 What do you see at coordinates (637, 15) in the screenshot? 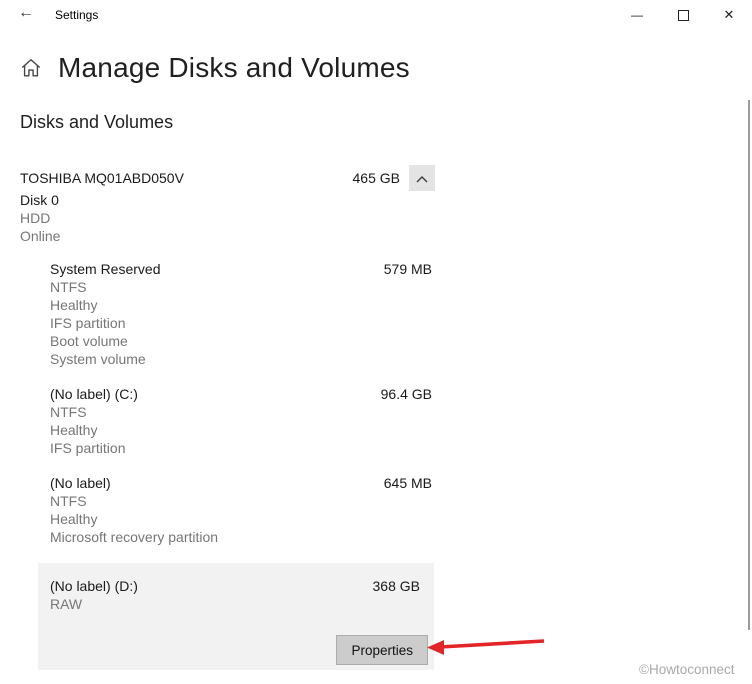
I see `minimize-button: —` at bounding box center [637, 15].